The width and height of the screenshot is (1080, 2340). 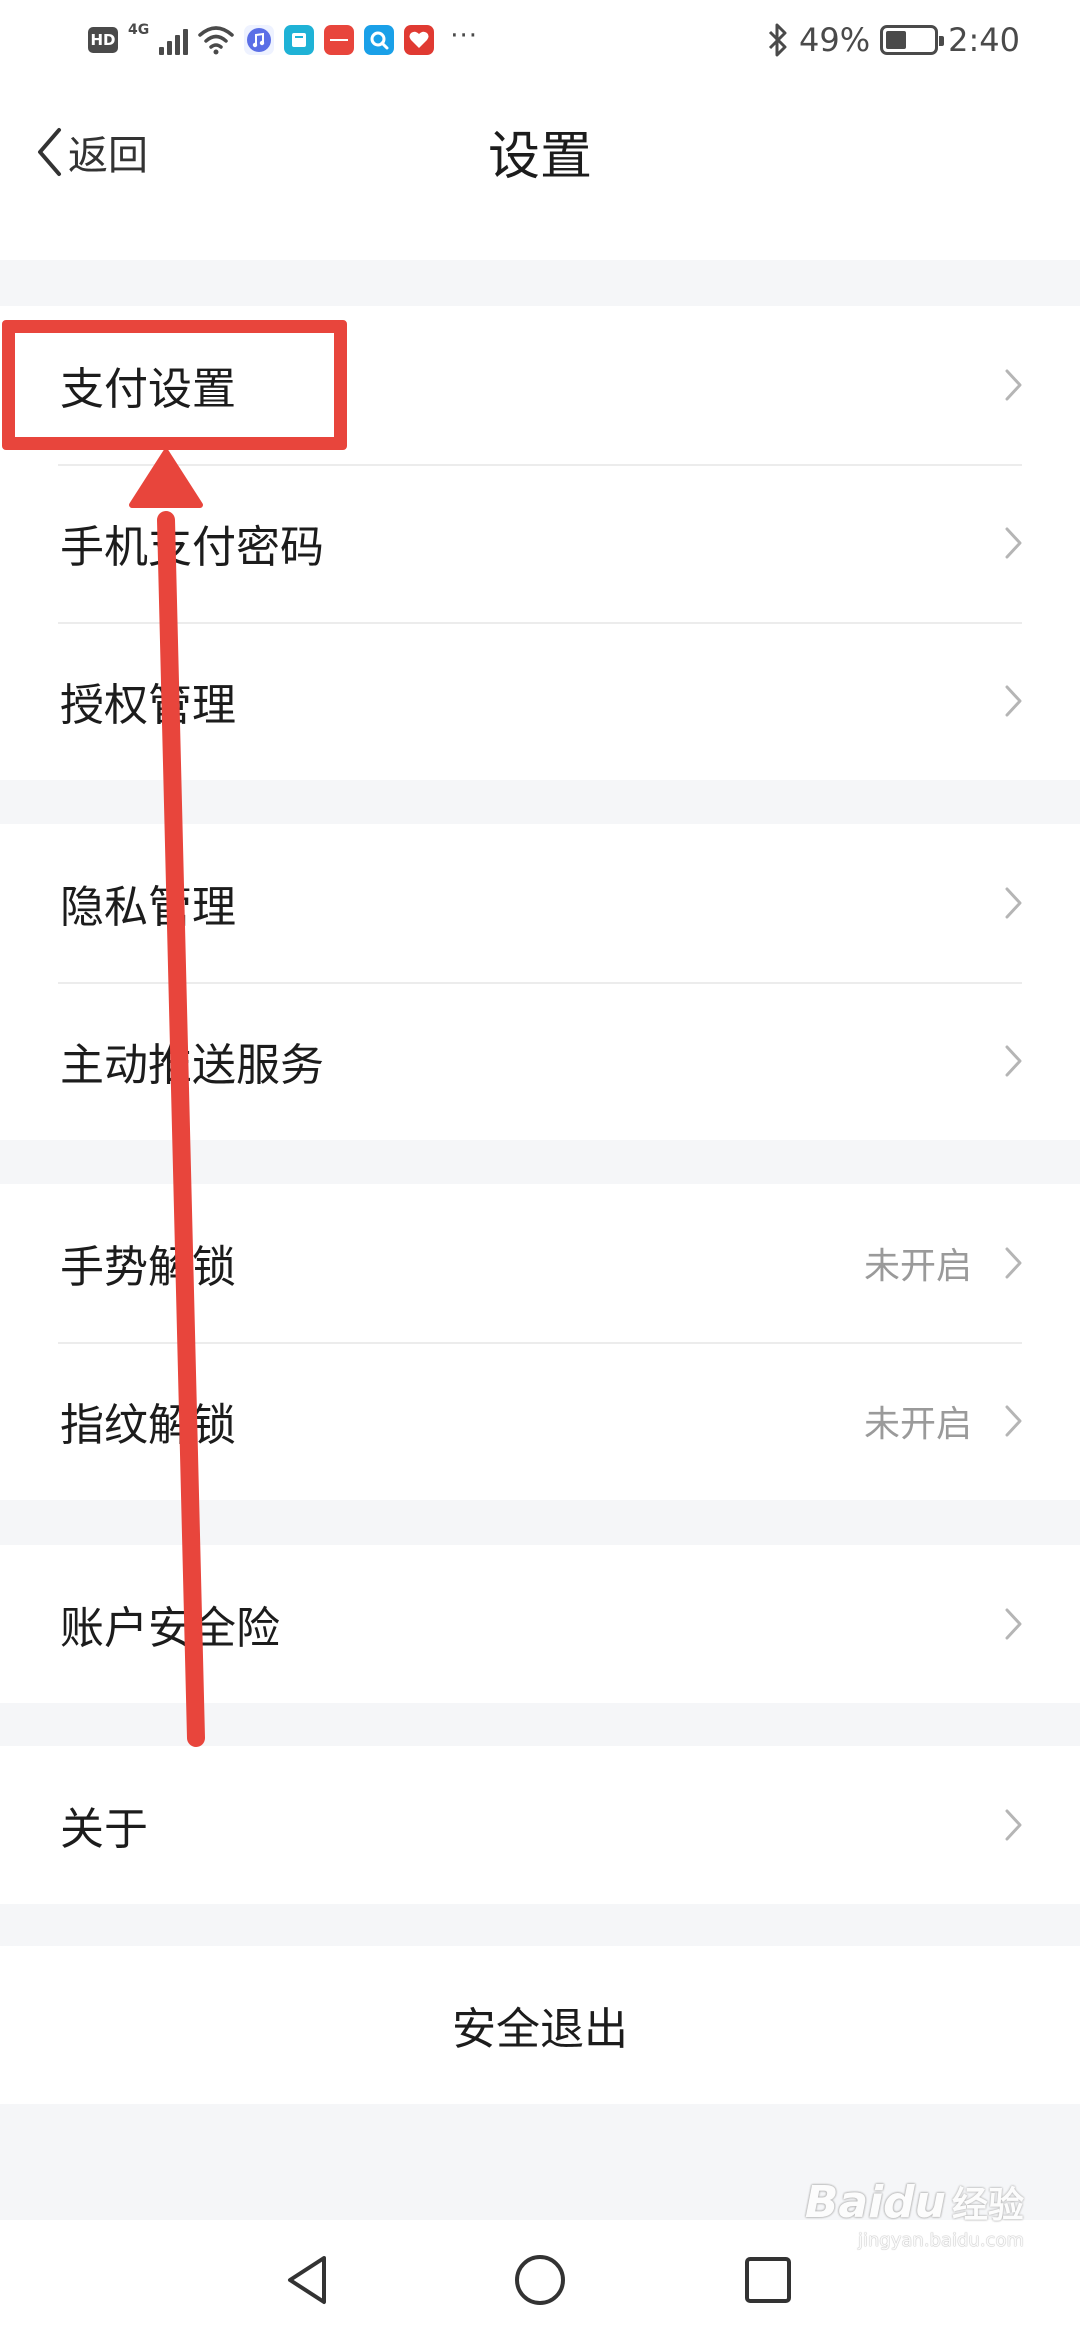 I want to click on account-insurance-row: 账户安全险, so click(x=540, y=1624).